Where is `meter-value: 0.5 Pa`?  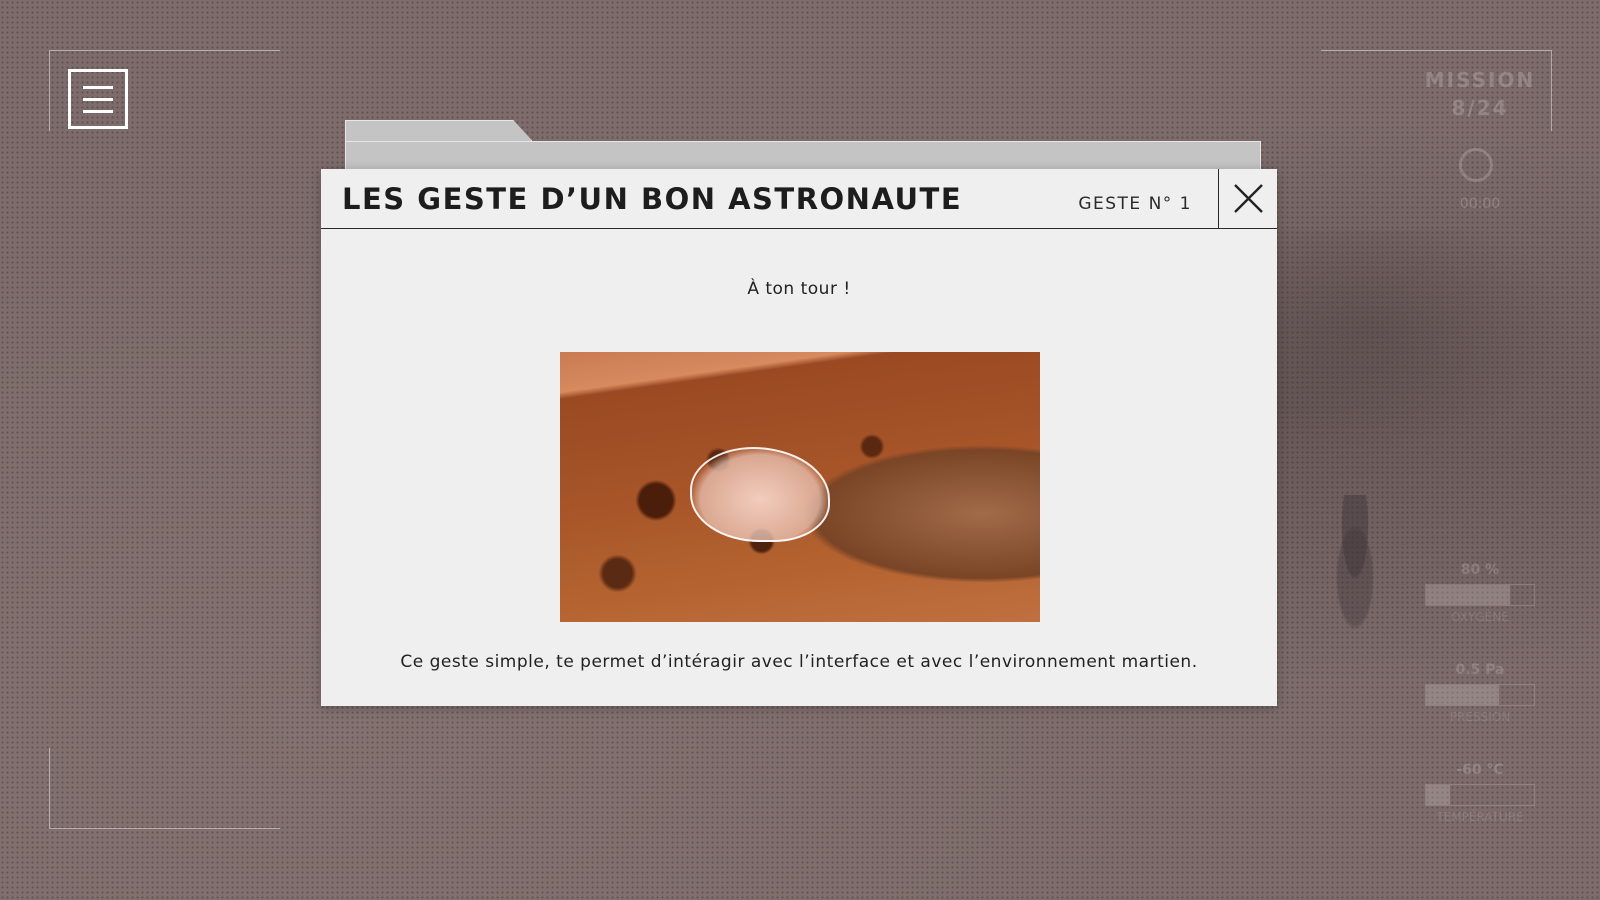 meter-value: 0.5 Pa is located at coordinates (1480, 670).